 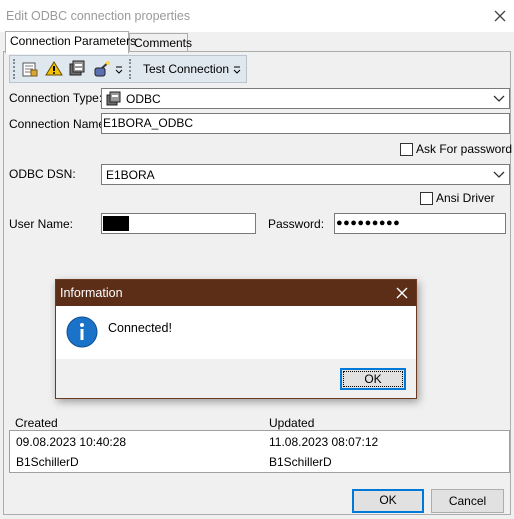 I want to click on window-titlebar: Edit ODBC connection properties, so click(x=257, y=16).